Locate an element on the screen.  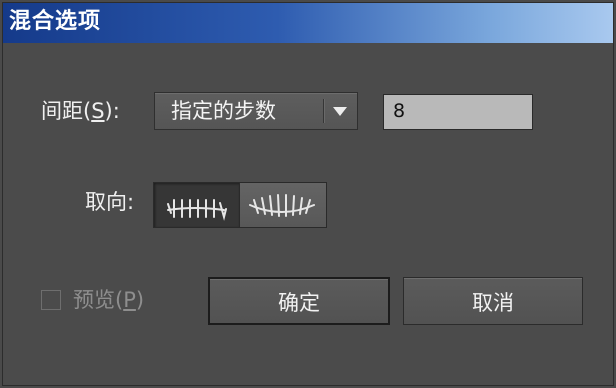
dialog-title: 混合选项 is located at coordinates (55, 21).